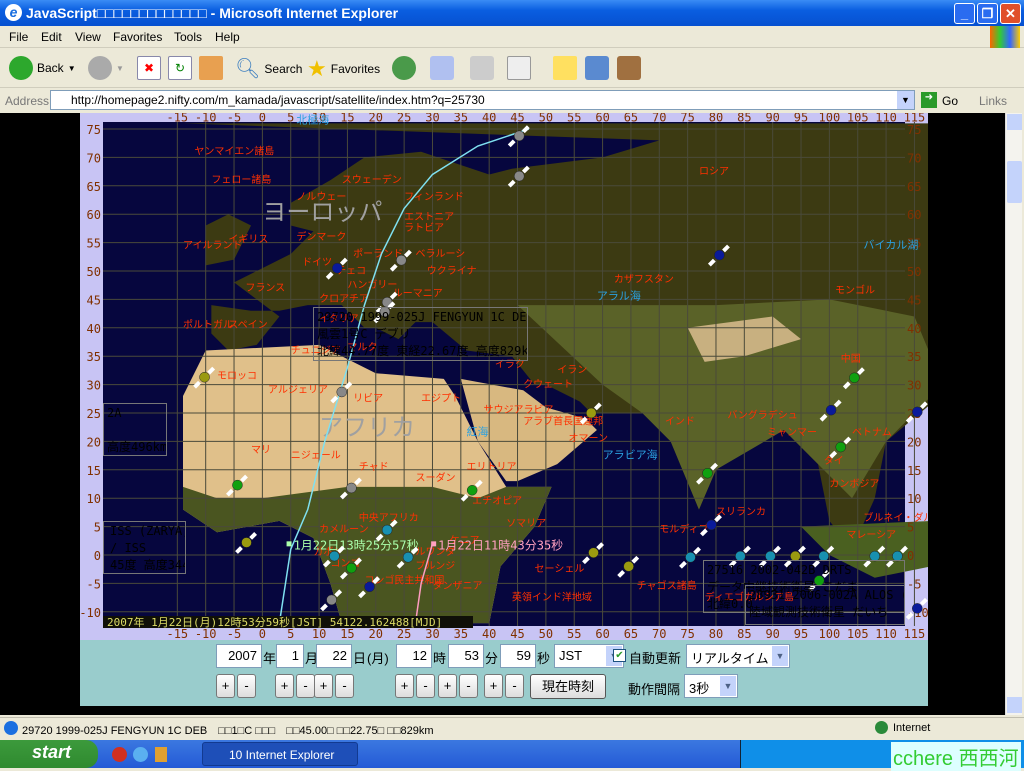 The height and width of the screenshot is (771, 1024). I want to click on taskbar-ie-group: 10 Internet Explorer, so click(280, 754).